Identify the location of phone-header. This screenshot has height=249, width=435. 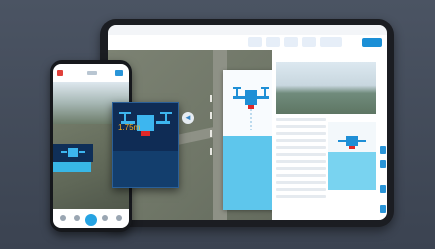
(91, 73).